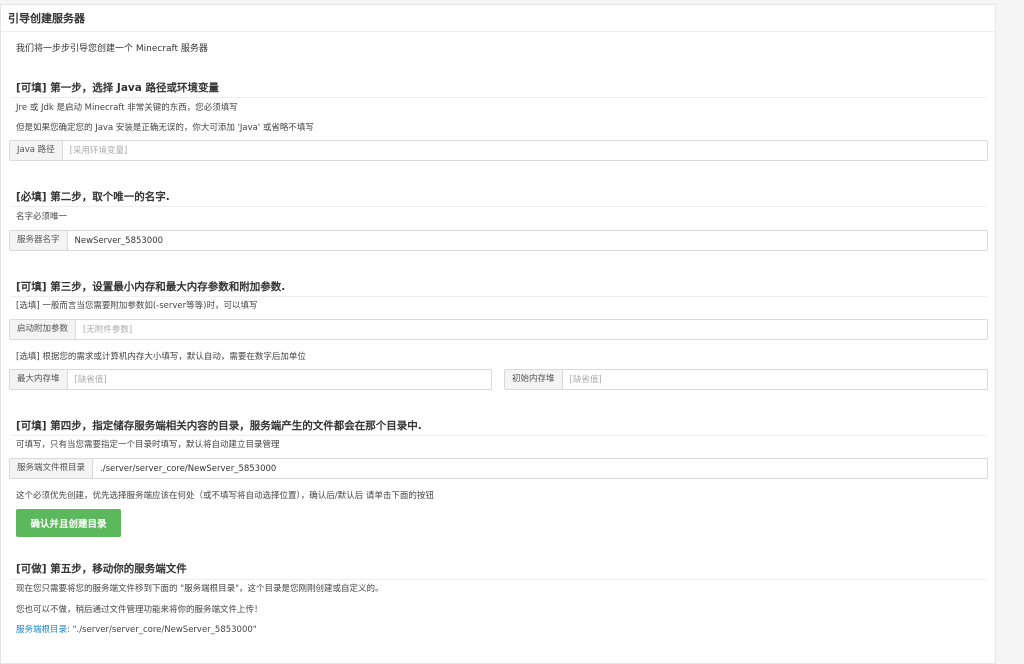  I want to click on java-path-label: Java 路径, so click(36, 150).